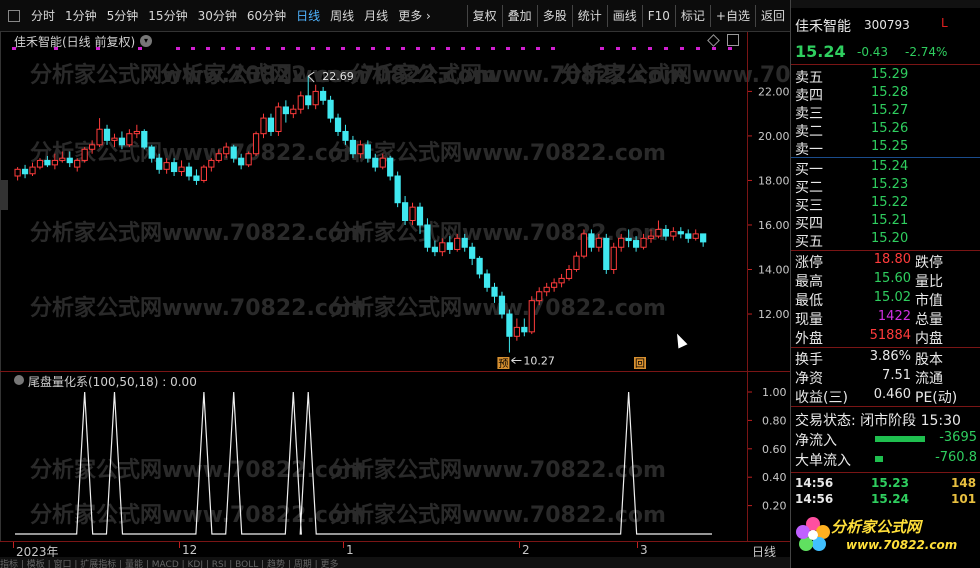 The image size is (980, 568). I want to click on low-arrow-icon, so click(516, 360).